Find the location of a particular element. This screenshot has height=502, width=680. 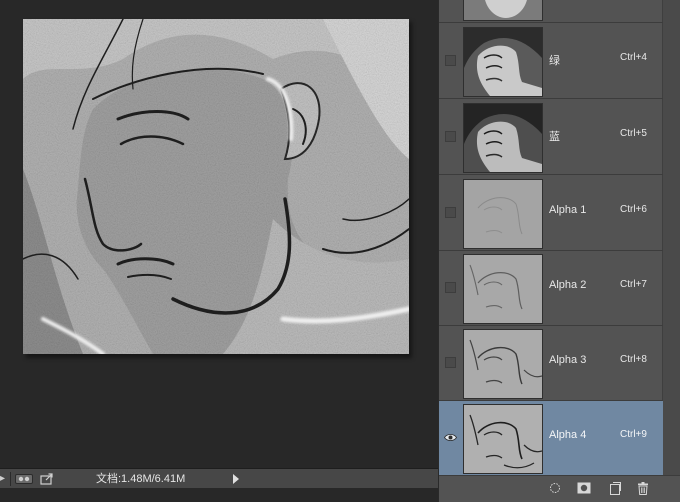

channel-row-alpha-4: Alpha 4 Ctrl+9 is located at coordinates (551, 438).